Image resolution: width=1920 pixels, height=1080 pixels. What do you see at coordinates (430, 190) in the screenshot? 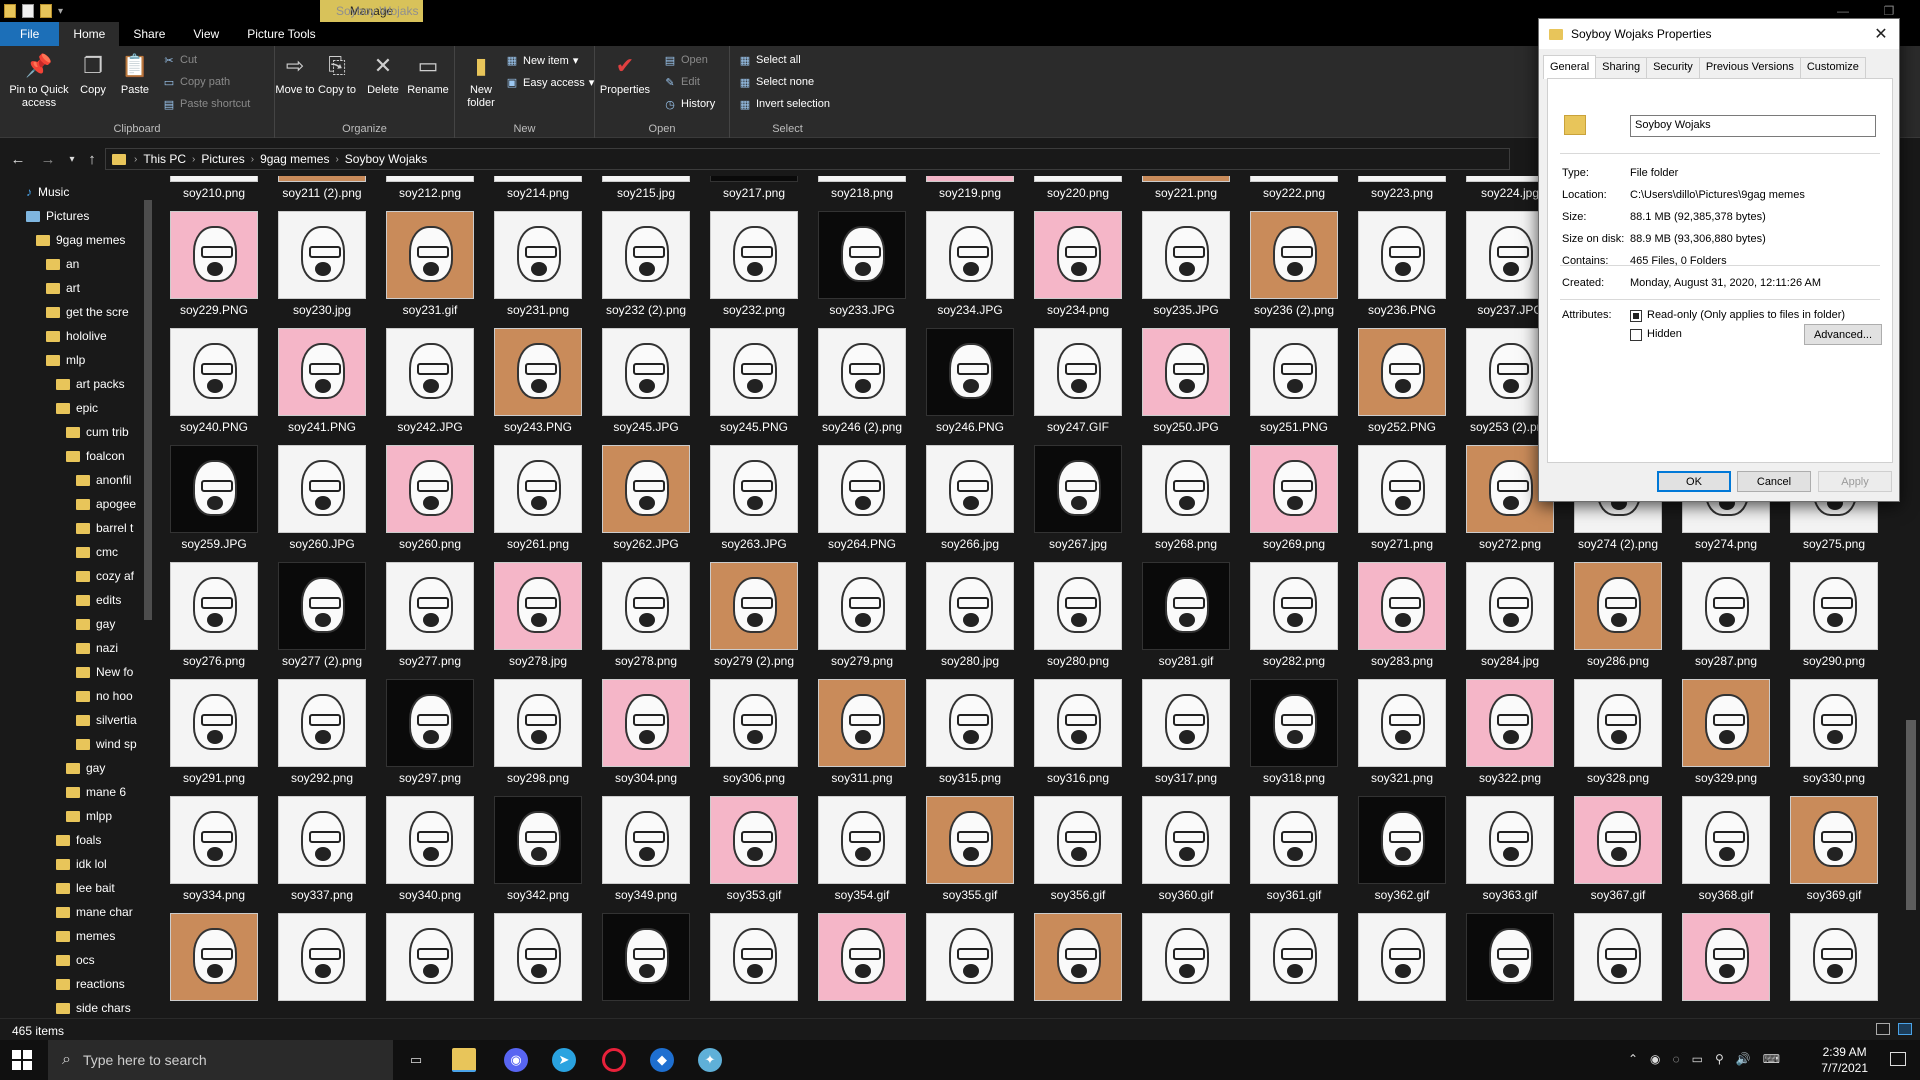
I see `file-tile: soy212.png` at bounding box center [430, 190].